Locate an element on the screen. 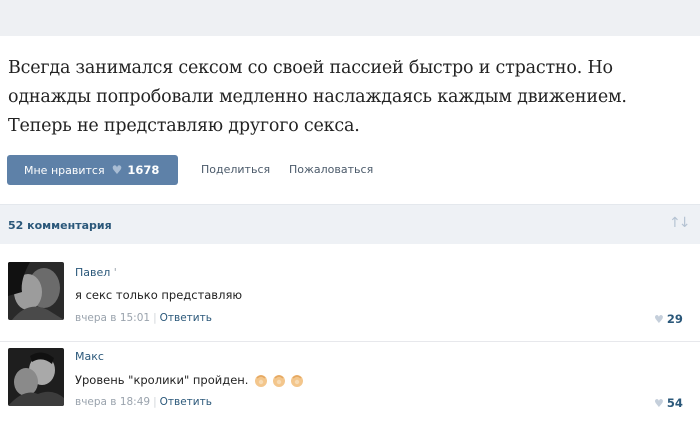  comment-like-count: 29 is located at coordinates (674, 319).